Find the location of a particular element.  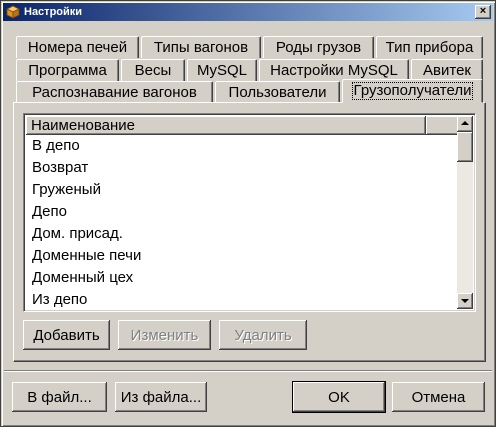

footer-divider is located at coordinates (248, 371).